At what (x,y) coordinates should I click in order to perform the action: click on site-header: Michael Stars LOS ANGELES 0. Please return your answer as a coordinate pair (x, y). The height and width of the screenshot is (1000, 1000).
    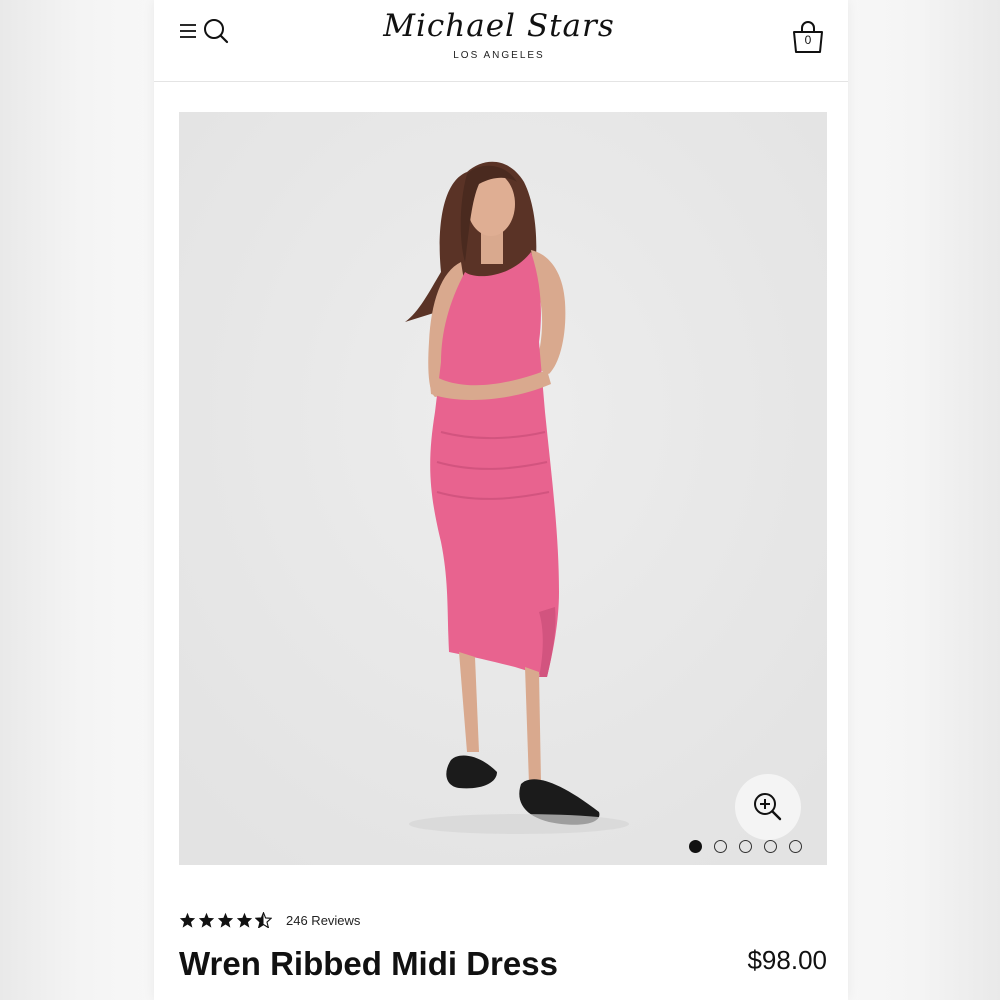
    Looking at the image, I should click on (501, 41).